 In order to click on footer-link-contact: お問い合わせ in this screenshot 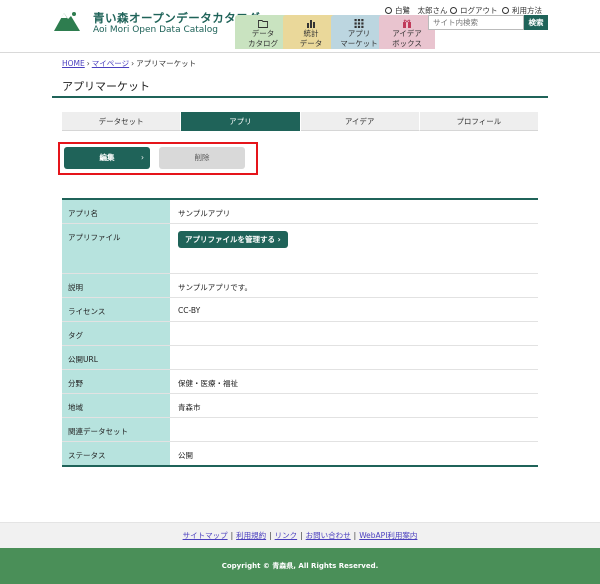, I will do `click(328, 535)`.